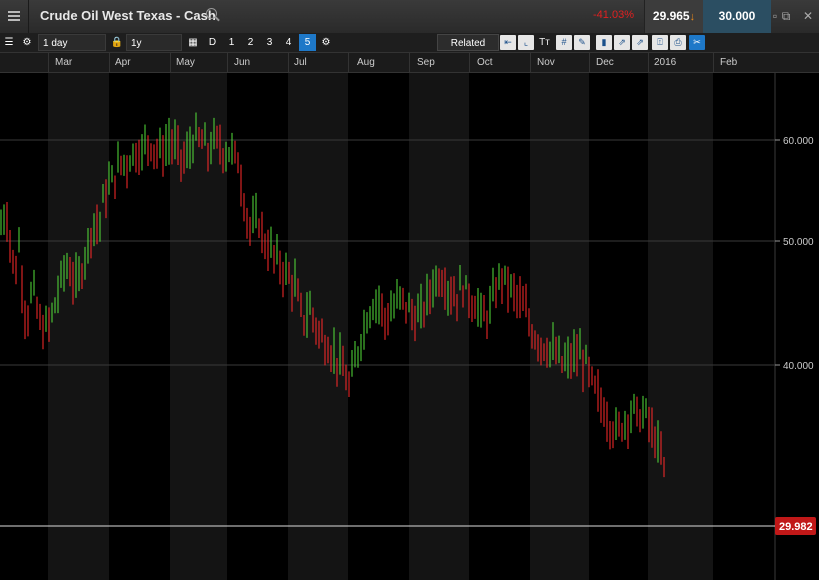  I want to click on list-icon: ☰, so click(9, 42).